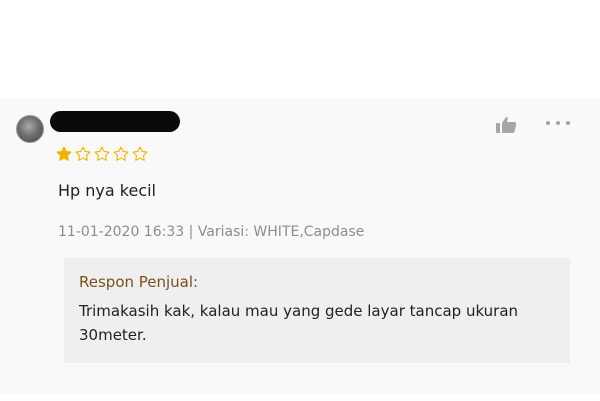 Image resolution: width=600 pixels, height=401 pixels. I want to click on star-filled-icon, so click(64, 153).